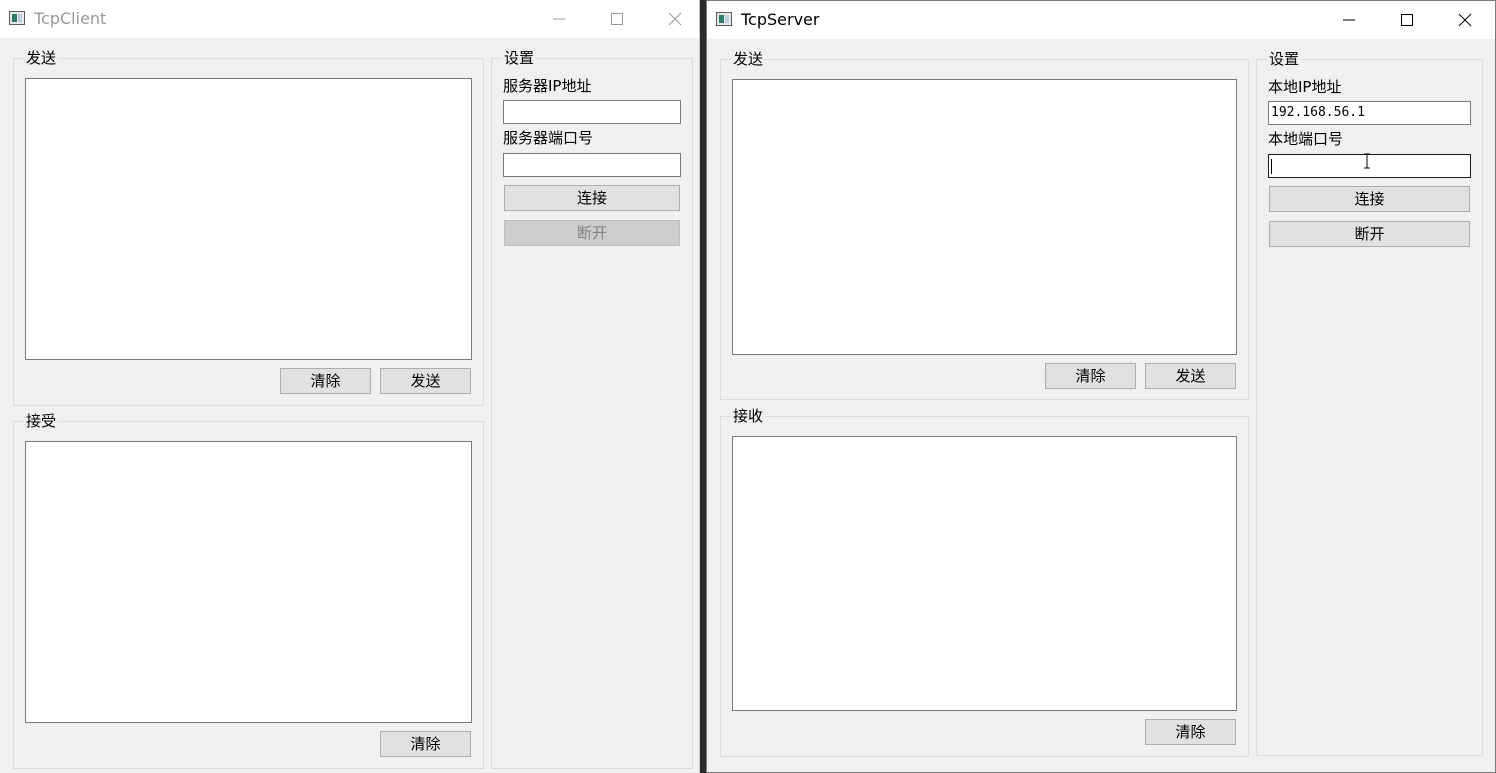  Describe the element at coordinates (1101, 20) in the screenshot. I see `server-titlebar: TcpServer` at that location.